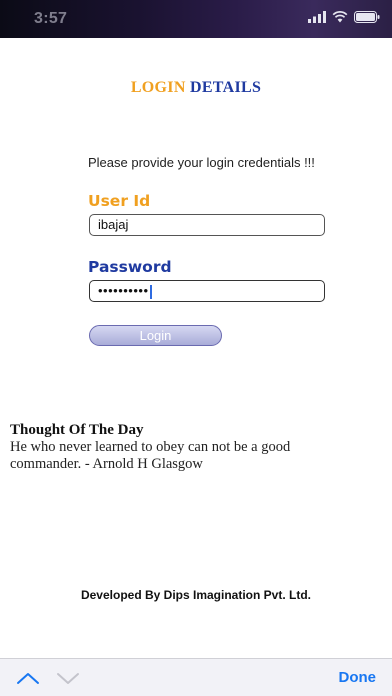 The height and width of the screenshot is (696, 392). What do you see at coordinates (317, 17) in the screenshot?
I see `signal-icon` at bounding box center [317, 17].